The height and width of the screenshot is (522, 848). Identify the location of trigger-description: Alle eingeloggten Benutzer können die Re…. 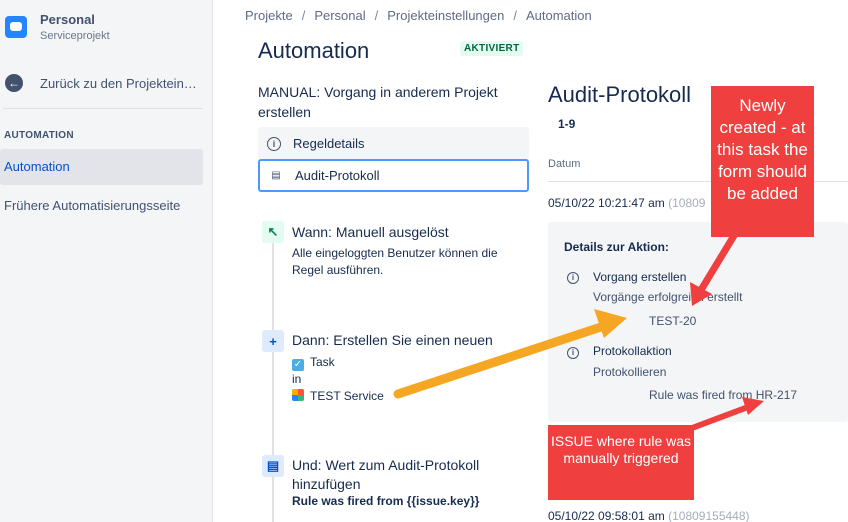
(395, 261).